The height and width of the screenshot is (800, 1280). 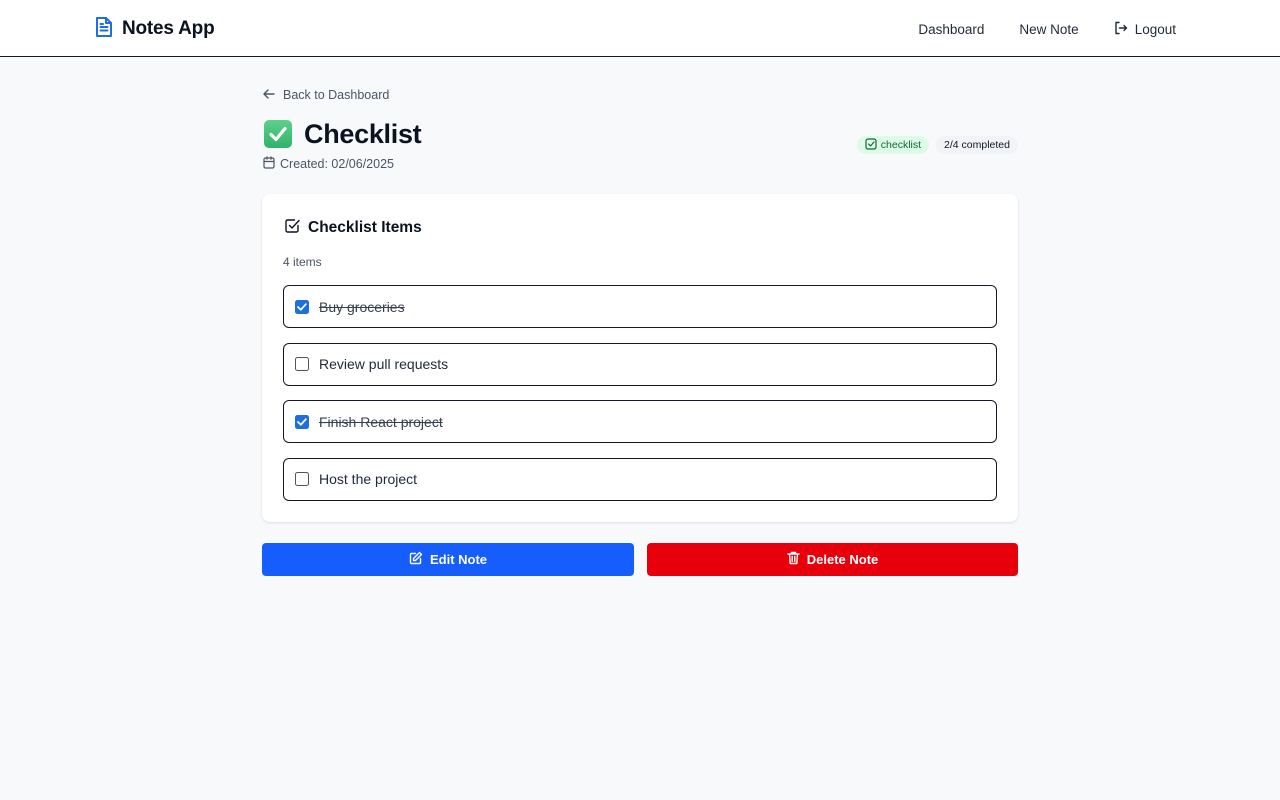 I want to click on note-badges: checklist 2/4 completed, so click(x=937, y=145).